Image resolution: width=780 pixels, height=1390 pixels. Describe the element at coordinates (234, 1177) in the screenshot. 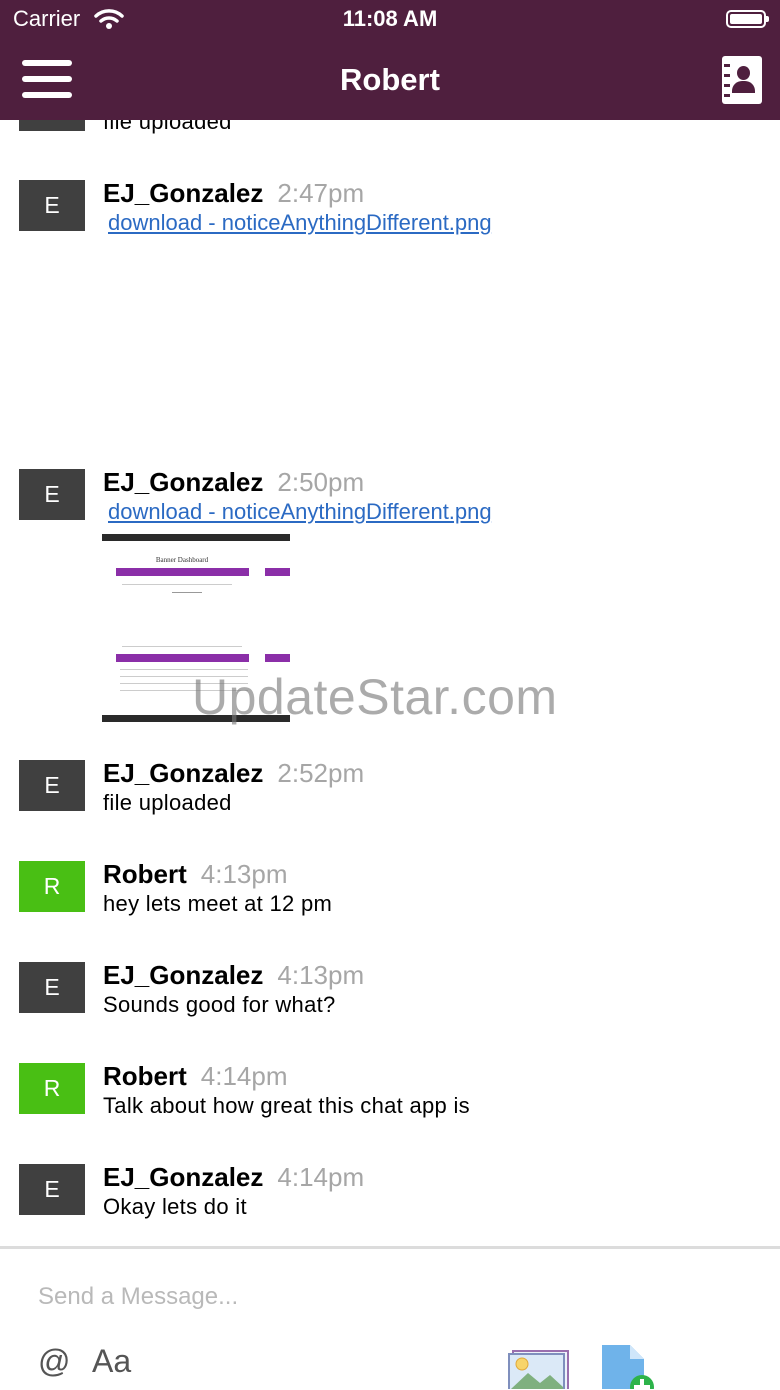

I see `message-author: EJ_Gonzalez 4:14pm` at that location.